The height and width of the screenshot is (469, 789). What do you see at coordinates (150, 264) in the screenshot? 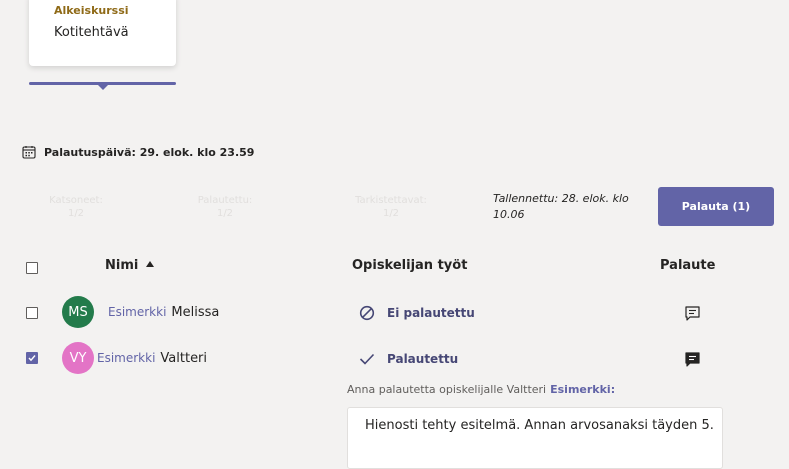
I see `sort-ascending-icon` at bounding box center [150, 264].